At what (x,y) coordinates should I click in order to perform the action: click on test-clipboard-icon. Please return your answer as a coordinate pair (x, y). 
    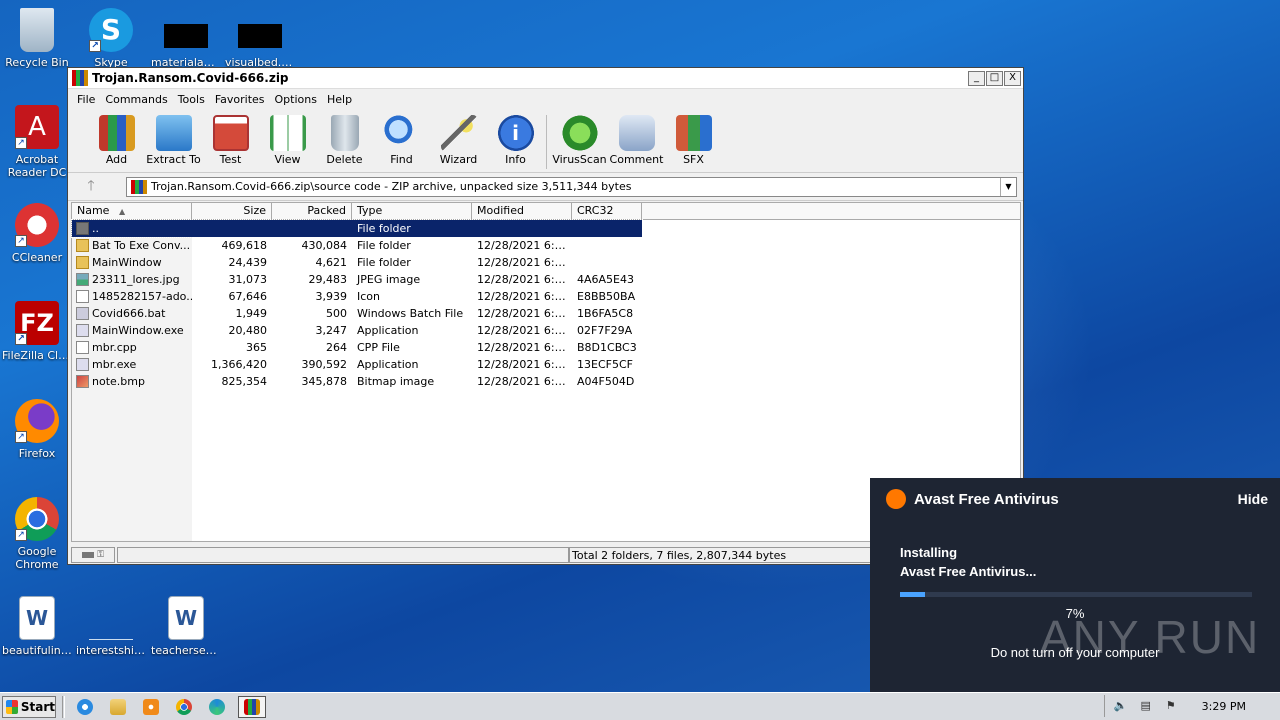
    Looking at the image, I should click on (230, 133).